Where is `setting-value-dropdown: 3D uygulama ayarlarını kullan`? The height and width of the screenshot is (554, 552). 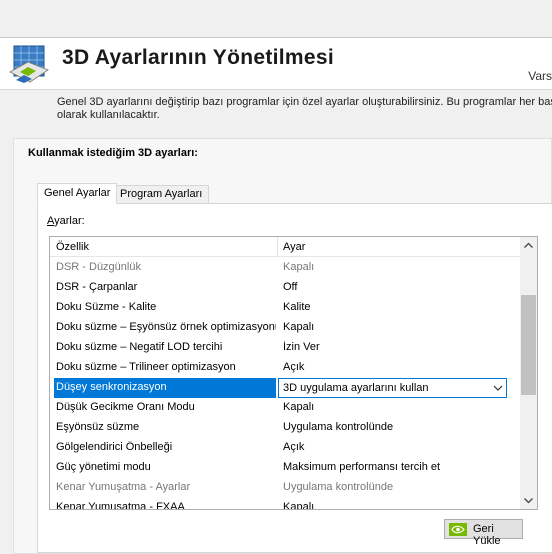 setting-value-dropdown: 3D uygulama ayarlarını kullan is located at coordinates (392, 388).